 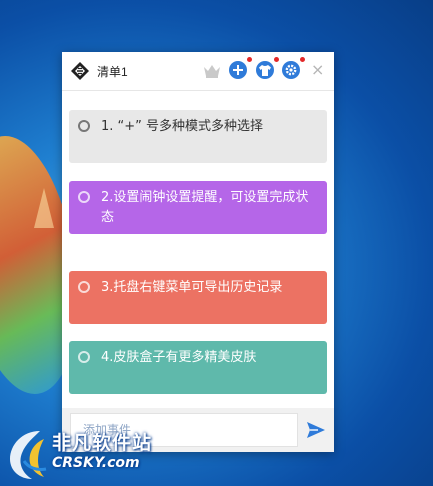 What do you see at coordinates (44, 208) in the screenshot?
I see `desktop-wallpaper-tree` at bounding box center [44, 208].